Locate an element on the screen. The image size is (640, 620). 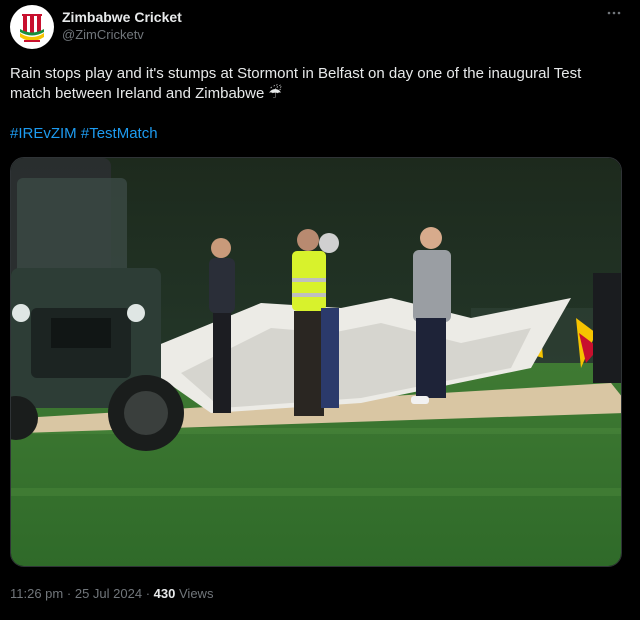
tweet-time: 11:26 pm is located at coordinates (36, 593).